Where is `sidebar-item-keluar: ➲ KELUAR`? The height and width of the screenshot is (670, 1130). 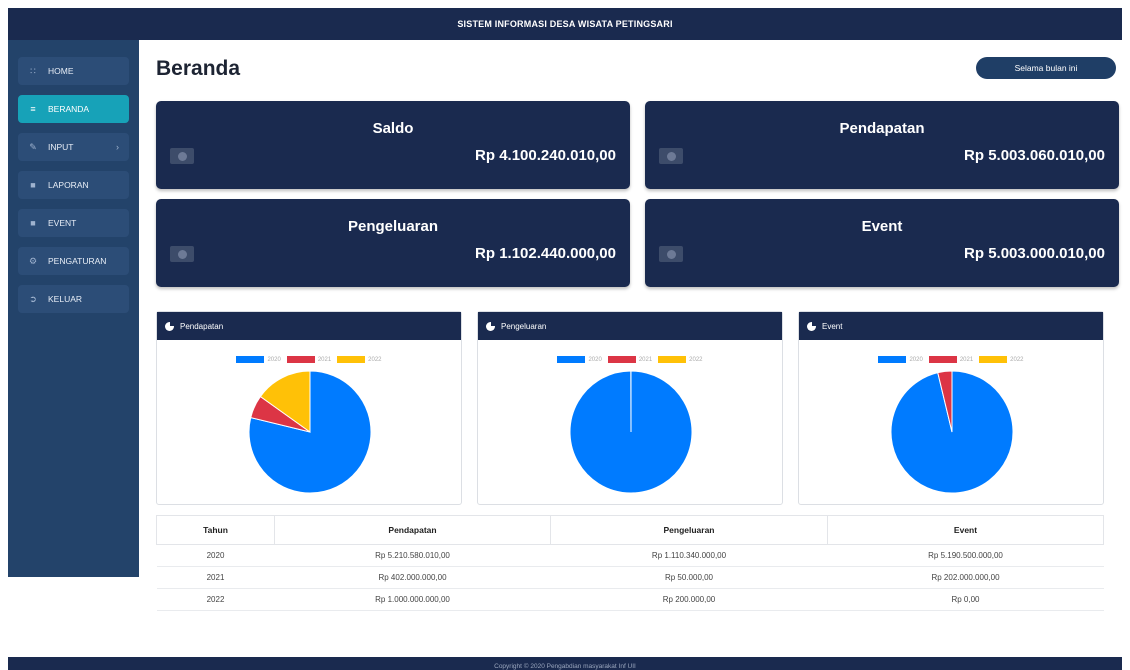 sidebar-item-keluar: ➲ KELUAR is located at coordinates (73, 299).